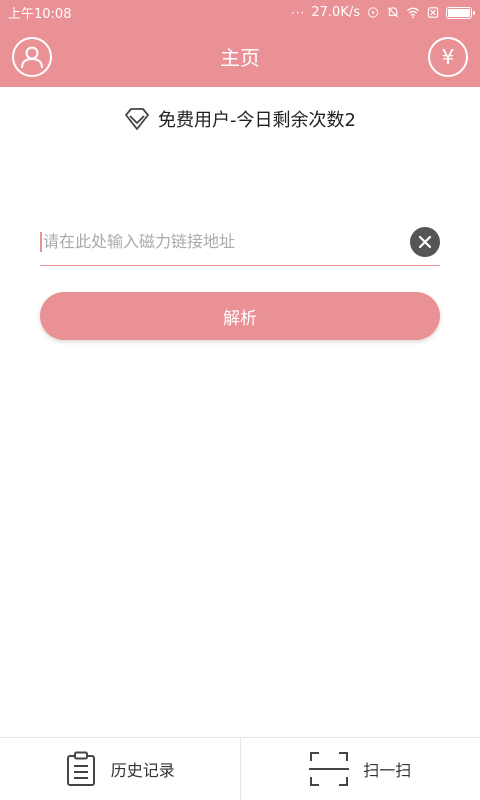 This screenshot has width=480, height=800. What do you see at coordinates (240, 12) in the screenshot?
I see `status-bar: 上午10:08 ··· 27.0K/s` at bounding box center [240, 12].